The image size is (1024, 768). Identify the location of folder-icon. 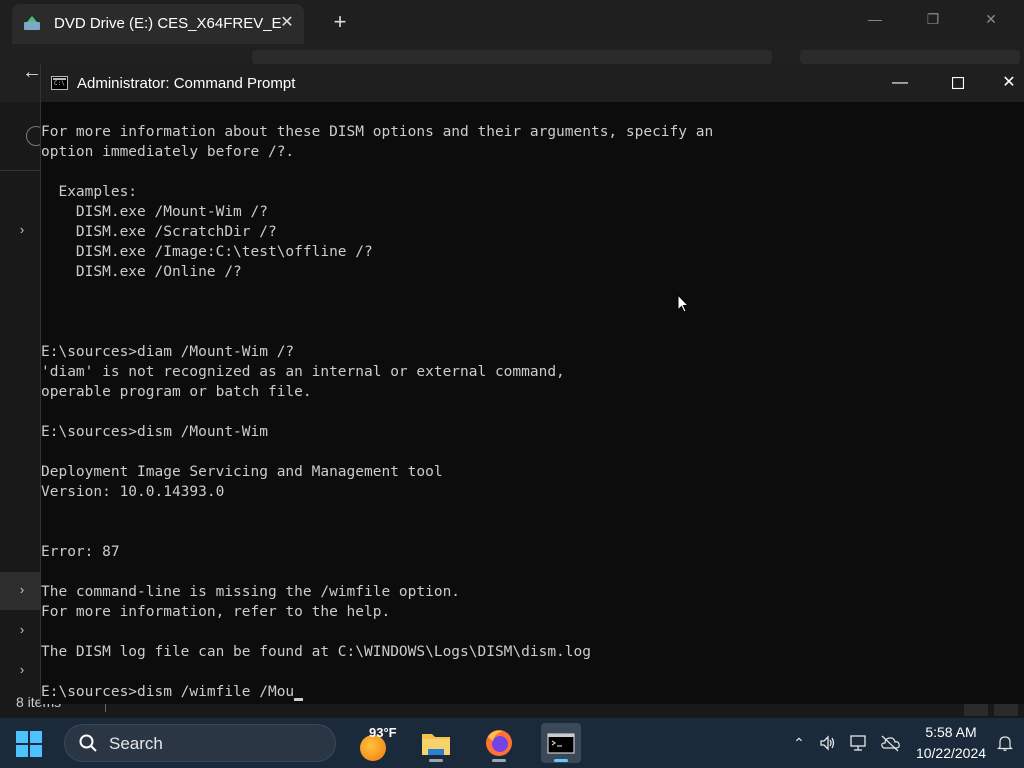
(436, 744).